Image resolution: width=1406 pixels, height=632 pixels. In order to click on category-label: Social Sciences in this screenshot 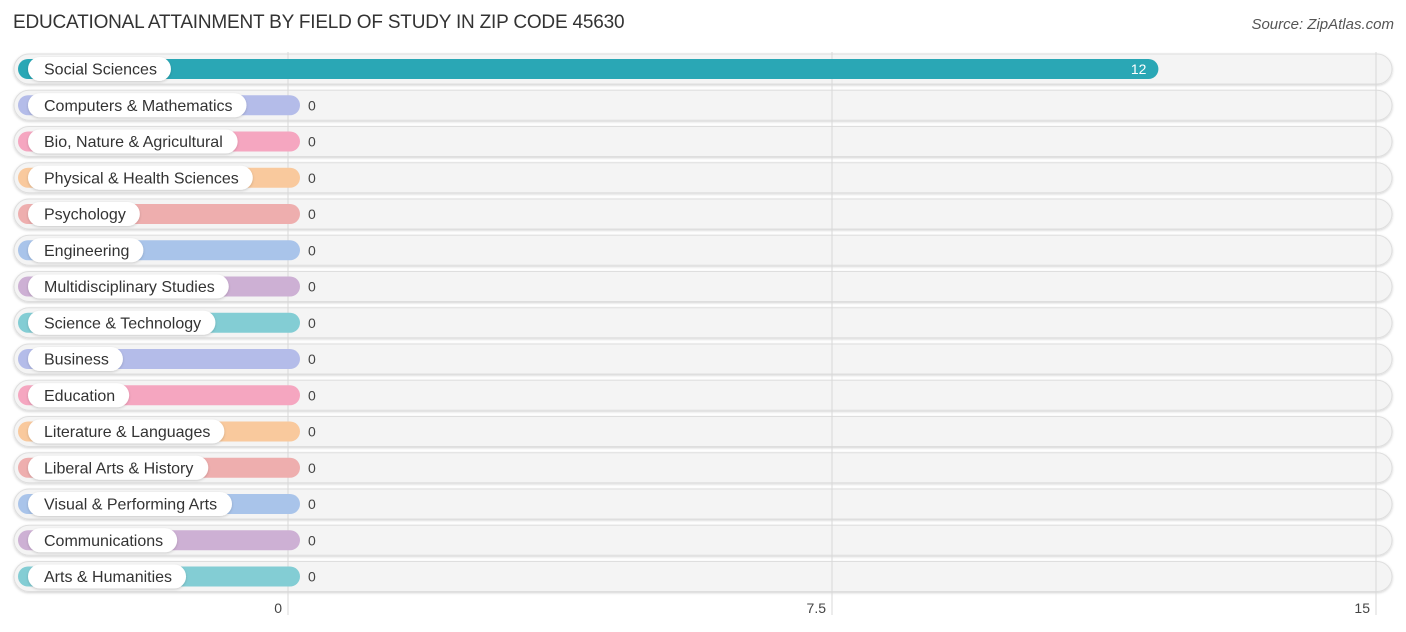, I will do `click(100, 70)`.